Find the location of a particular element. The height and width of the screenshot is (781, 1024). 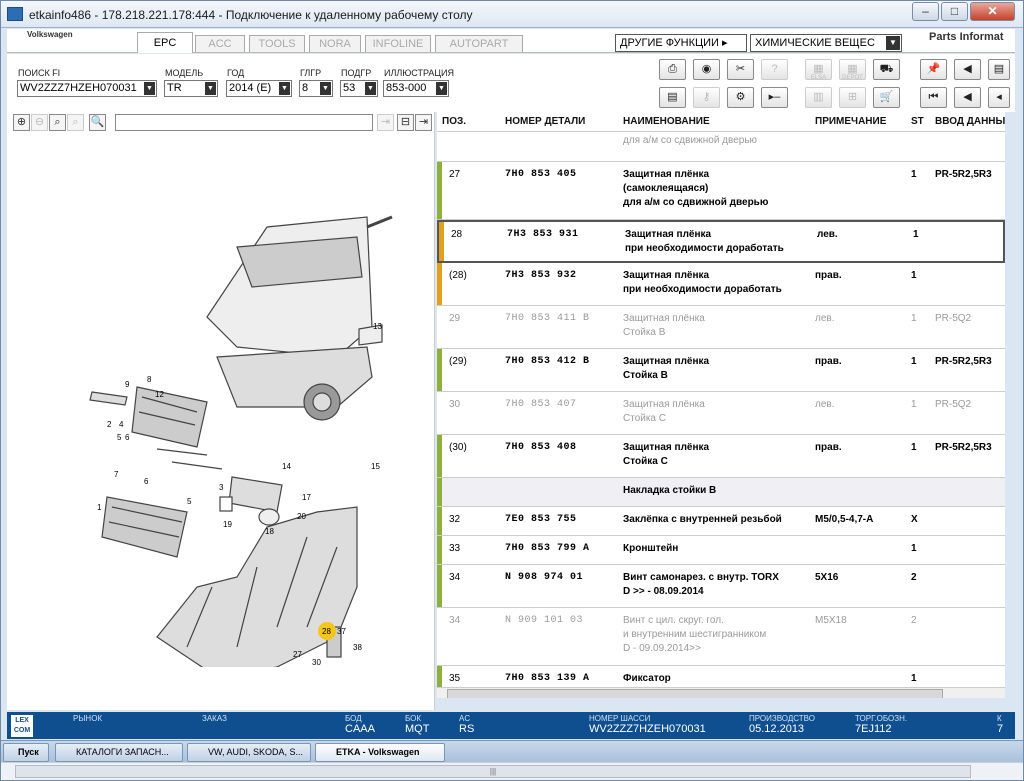

expand-icon: ⇥ is located at coordinates (423, 122).